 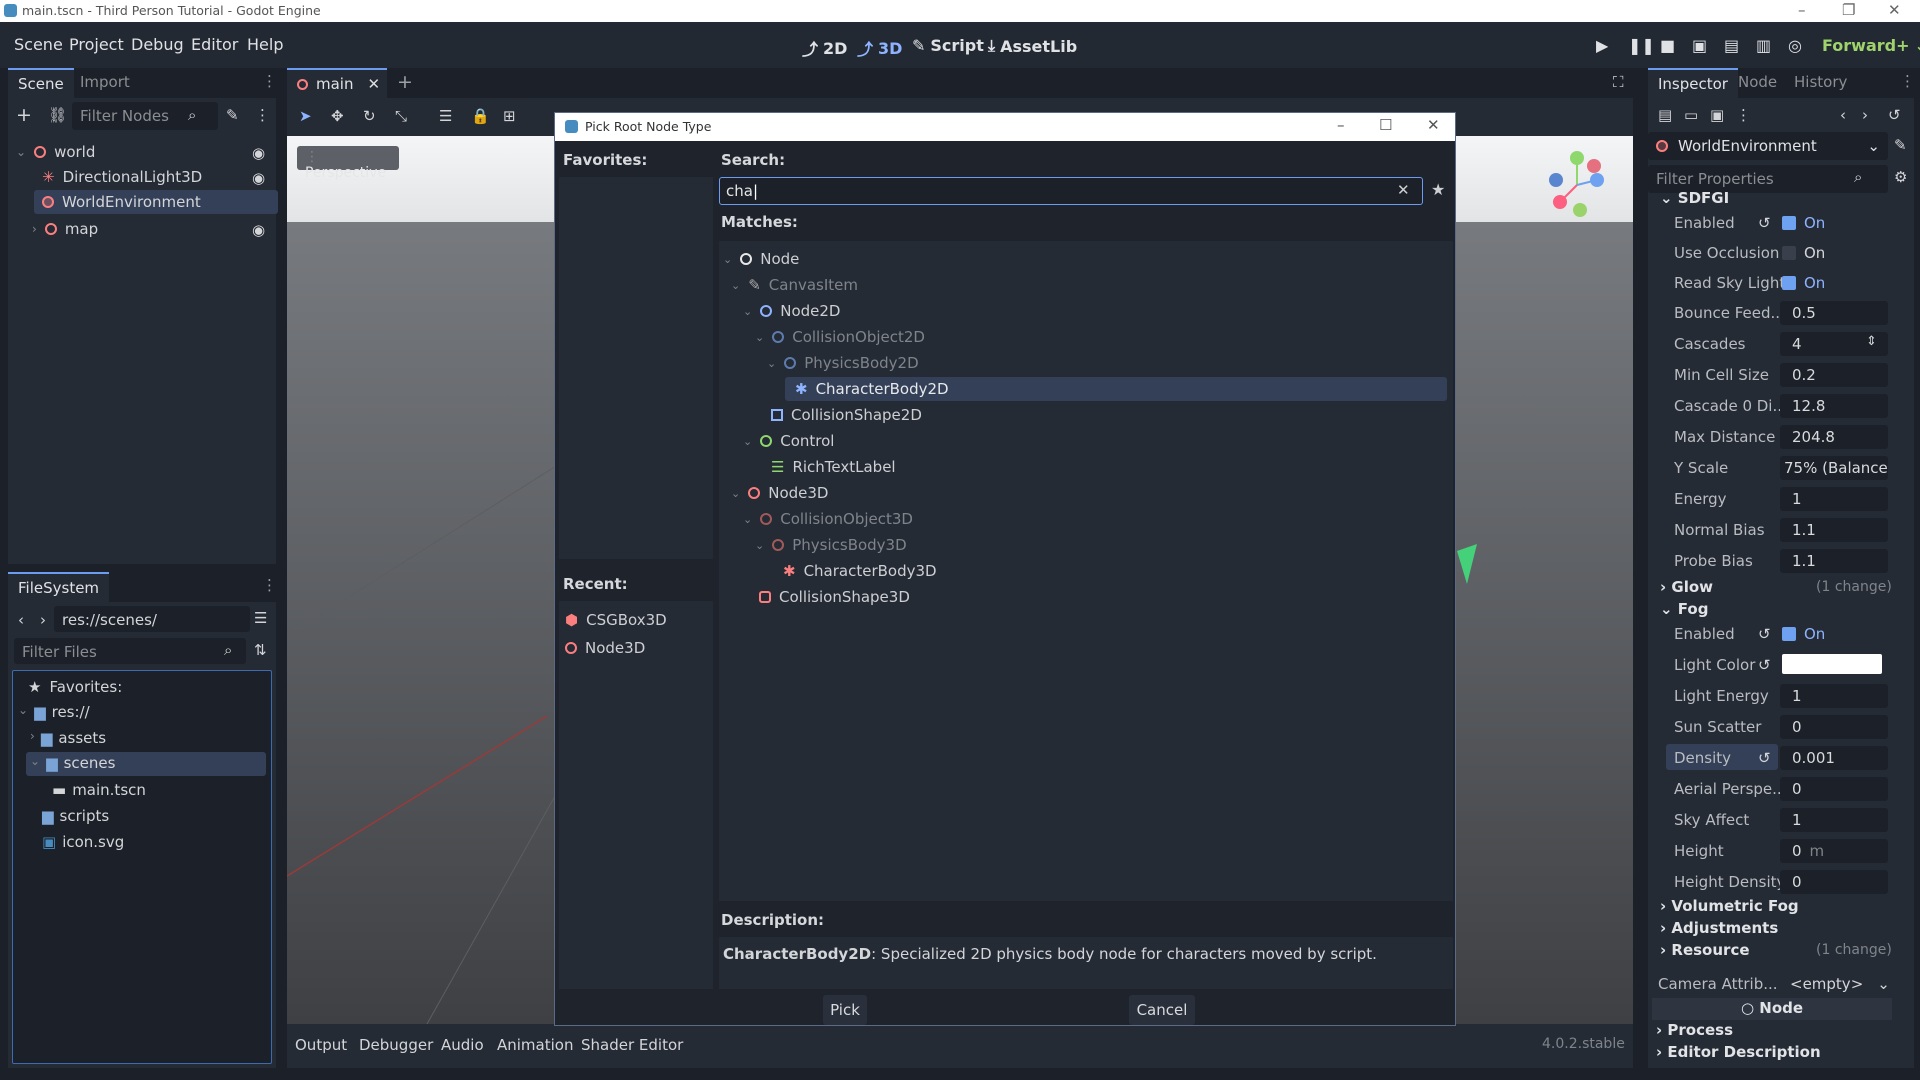 What do you see at coordinates (1834, 530) in the screenshot?
I see `normal-bias-field: 1.1` at bounding box center [1834, 530].